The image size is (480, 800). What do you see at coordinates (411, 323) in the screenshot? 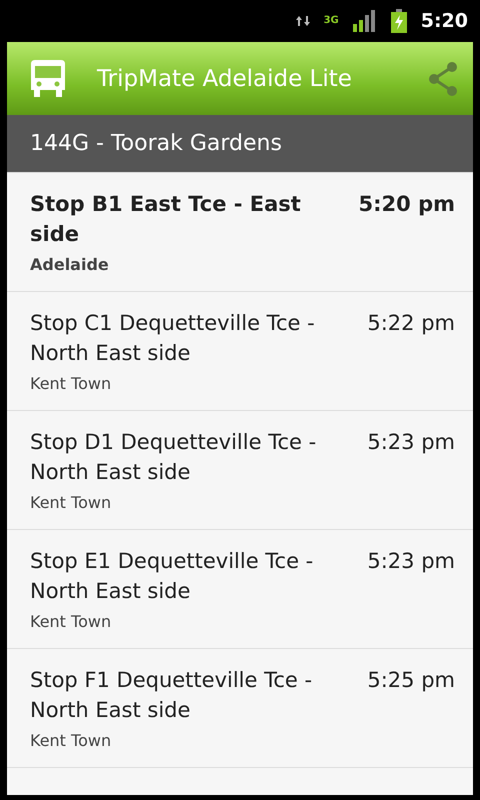
I see `arrival-time: 5:22 pm` at bounding box center [411, 323].